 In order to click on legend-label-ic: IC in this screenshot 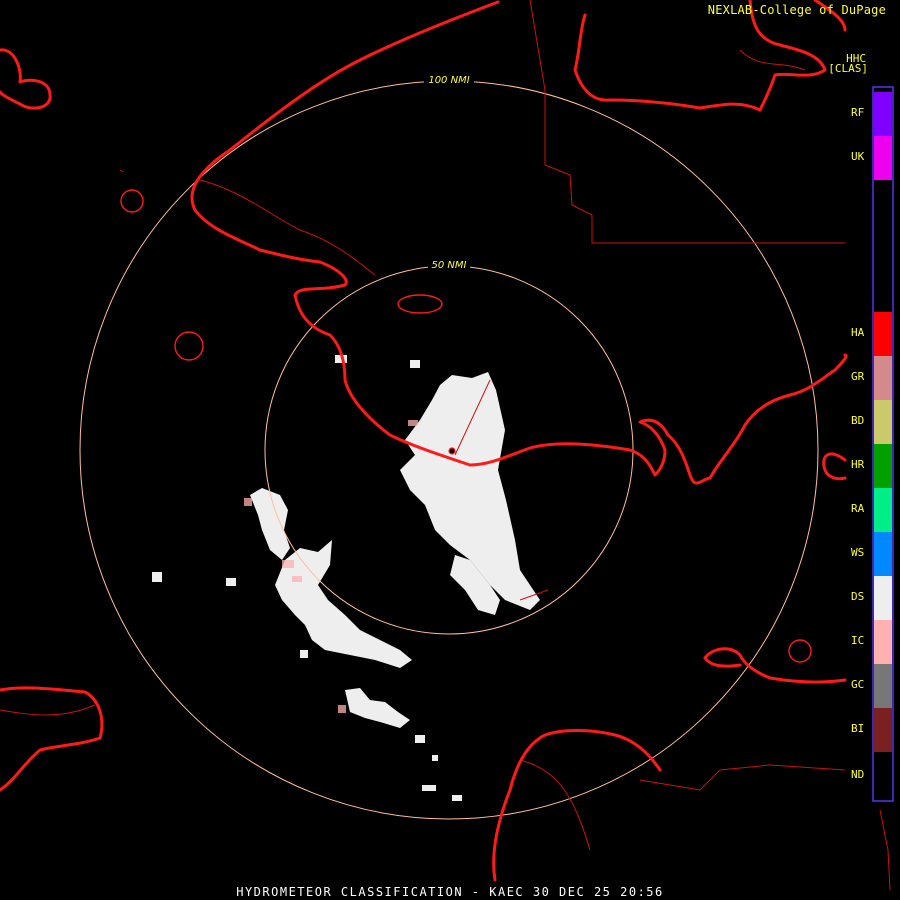, I will do `click(858, 640)`.